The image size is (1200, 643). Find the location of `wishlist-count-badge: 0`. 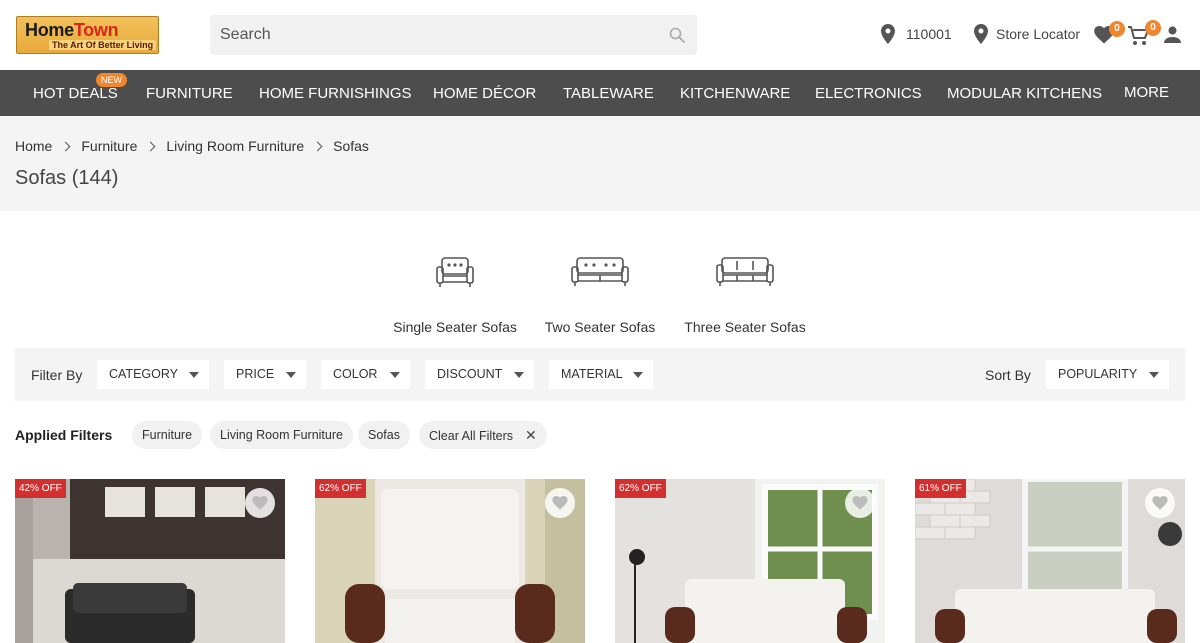

wishlist-count-badge: 0 is located at coordinates (1117, 29).